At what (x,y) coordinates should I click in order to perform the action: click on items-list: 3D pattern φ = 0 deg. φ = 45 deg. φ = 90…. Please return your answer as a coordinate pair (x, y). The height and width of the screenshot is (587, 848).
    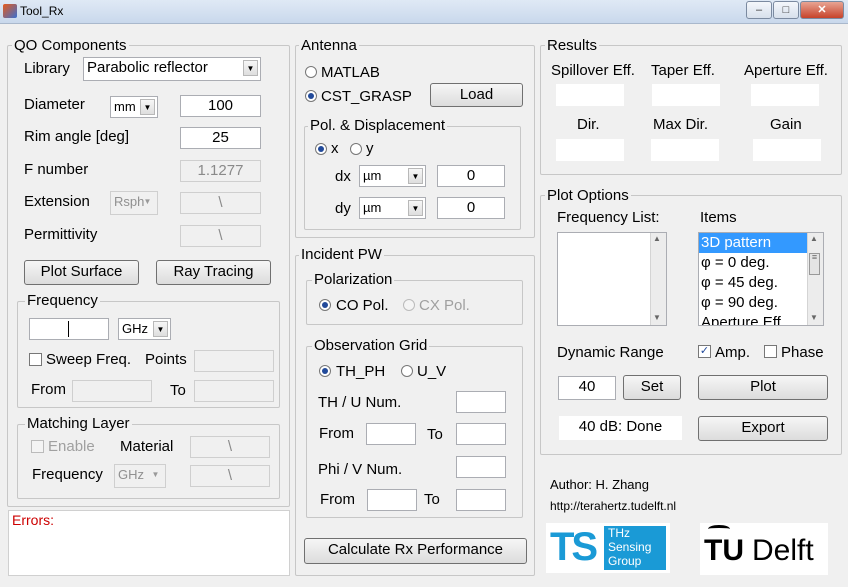
    Looking at the image, I should click on (761, 279).